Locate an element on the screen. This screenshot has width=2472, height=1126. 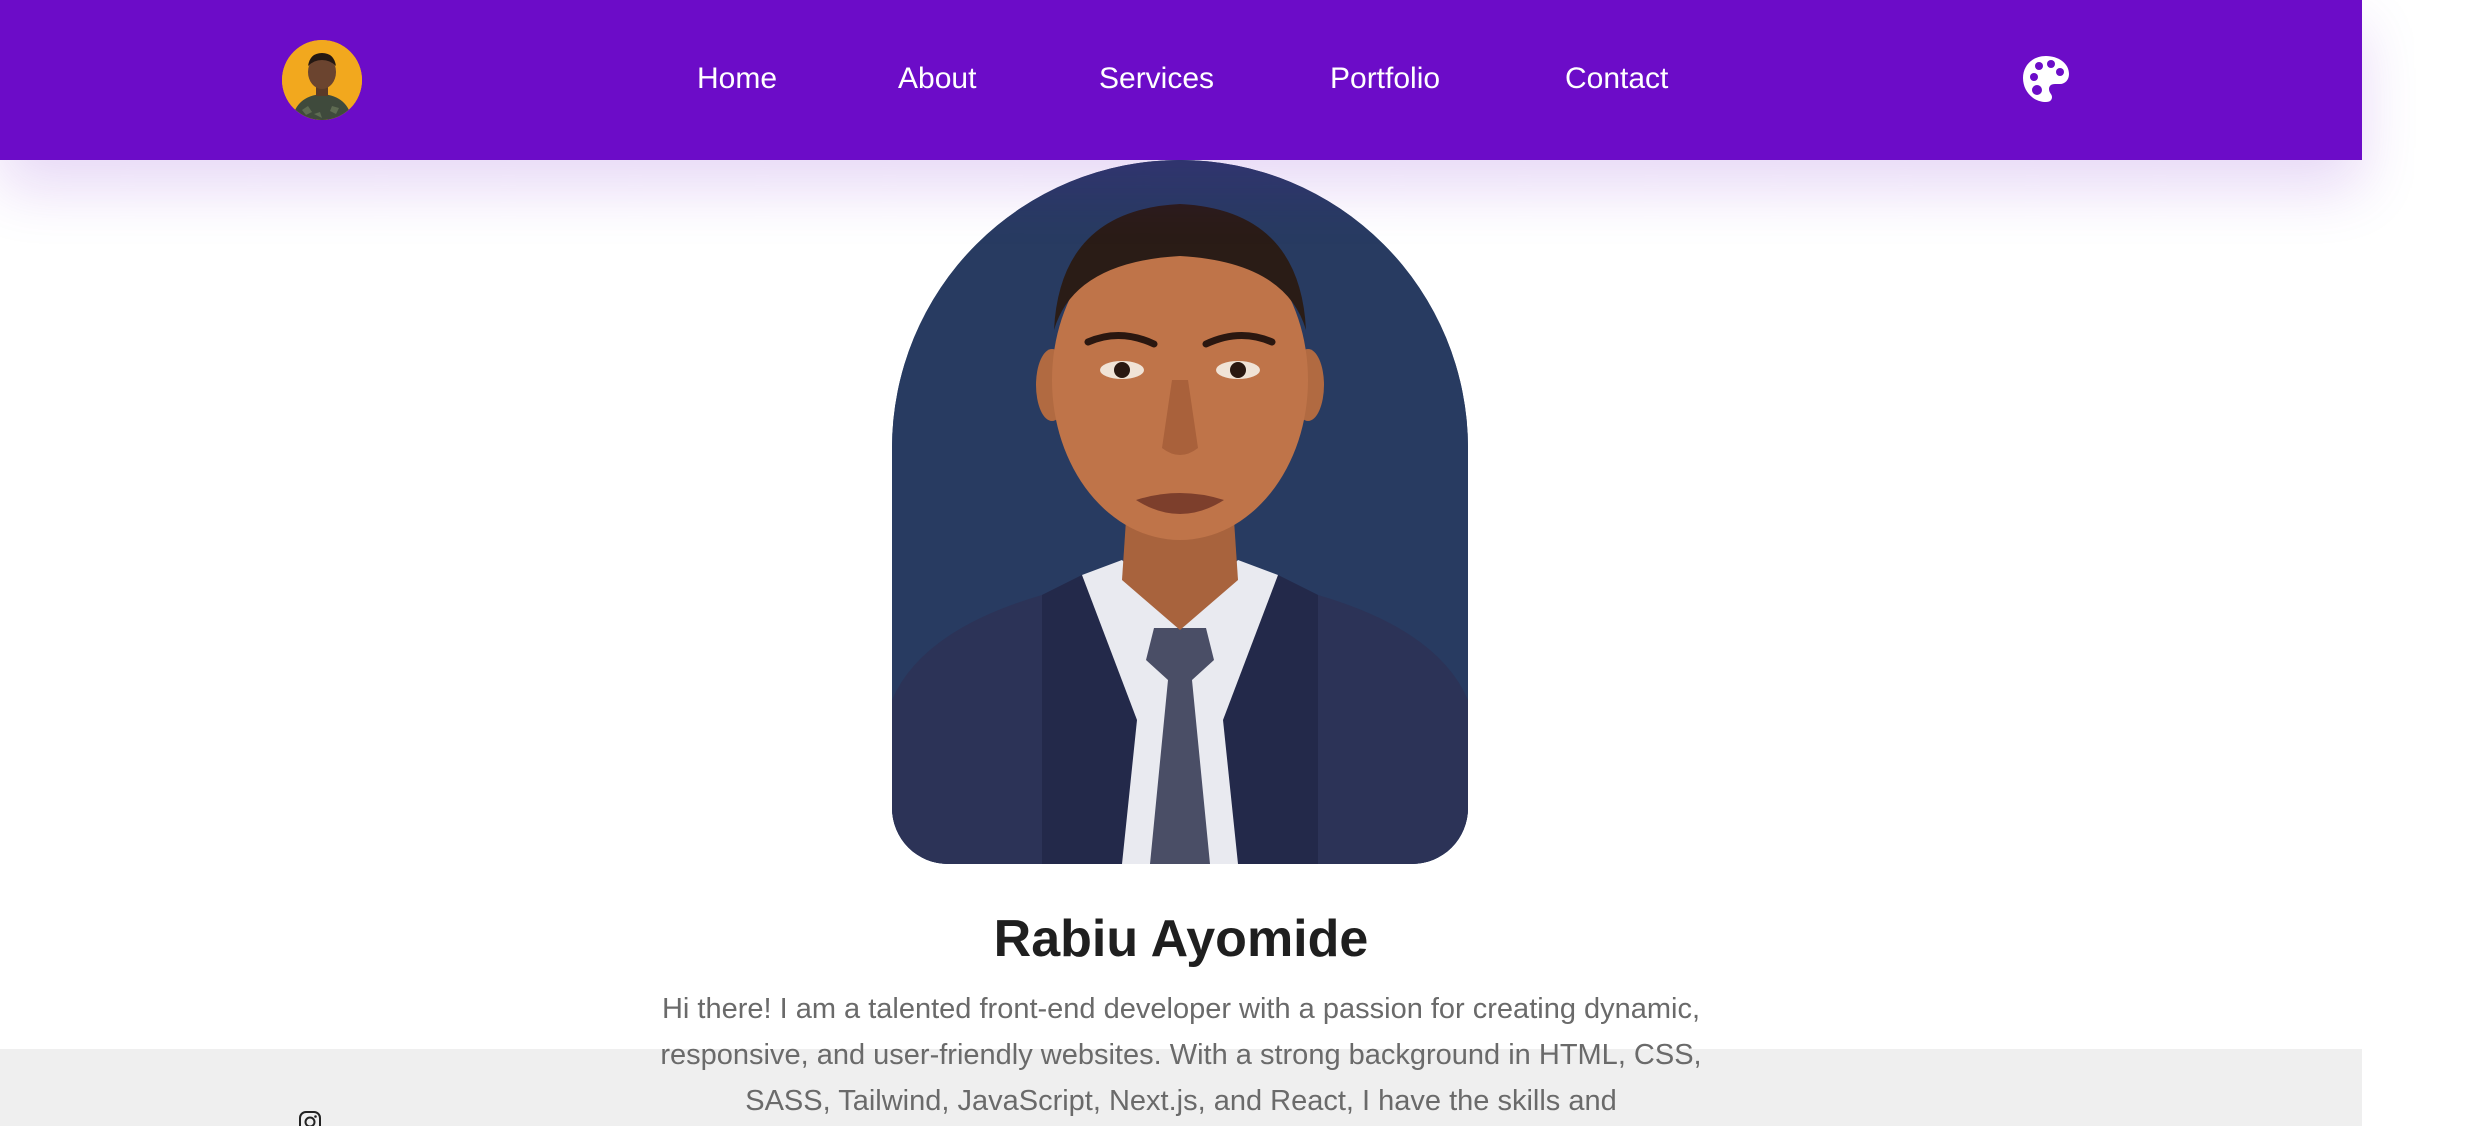
portrait-photo is located at coordinates (1180, 512).